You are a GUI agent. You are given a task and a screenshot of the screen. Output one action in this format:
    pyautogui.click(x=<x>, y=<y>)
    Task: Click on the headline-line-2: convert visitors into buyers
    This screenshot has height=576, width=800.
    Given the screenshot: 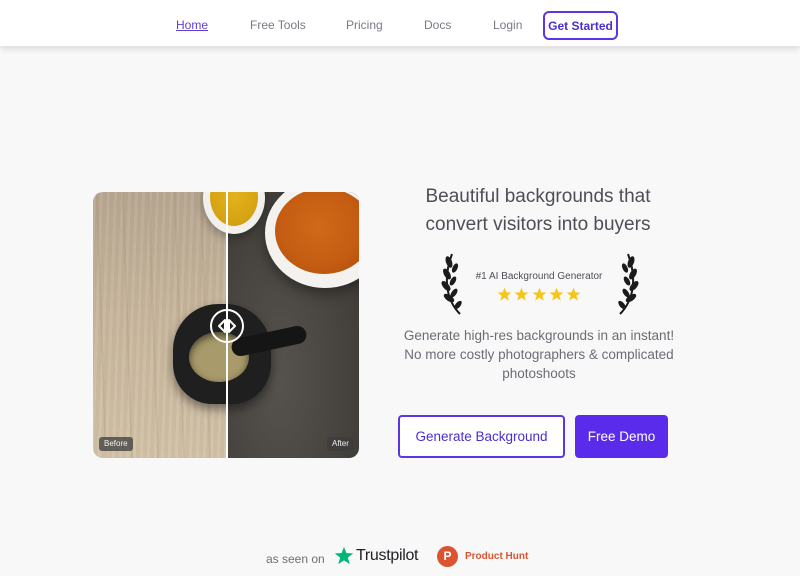 What is the action you would take?
    pyautogui.click(x=538, y=224)
    